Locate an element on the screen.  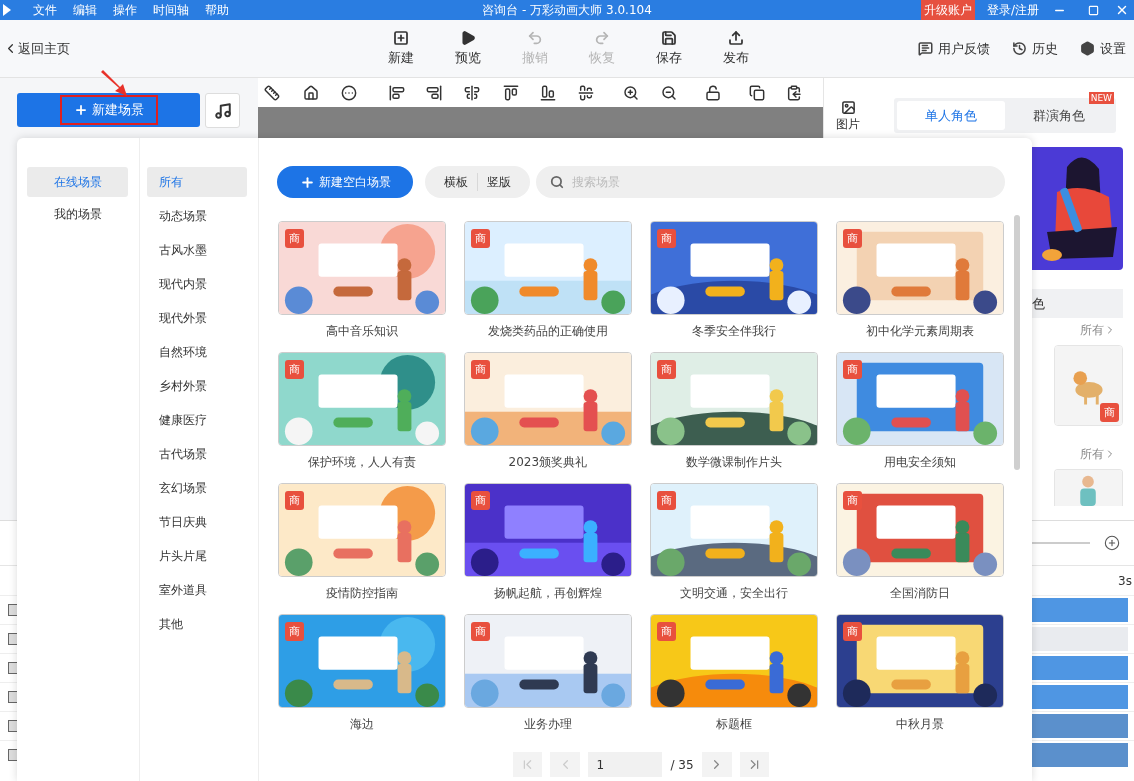
category-item: 古风水墨 is located at coordinates (197, 250).